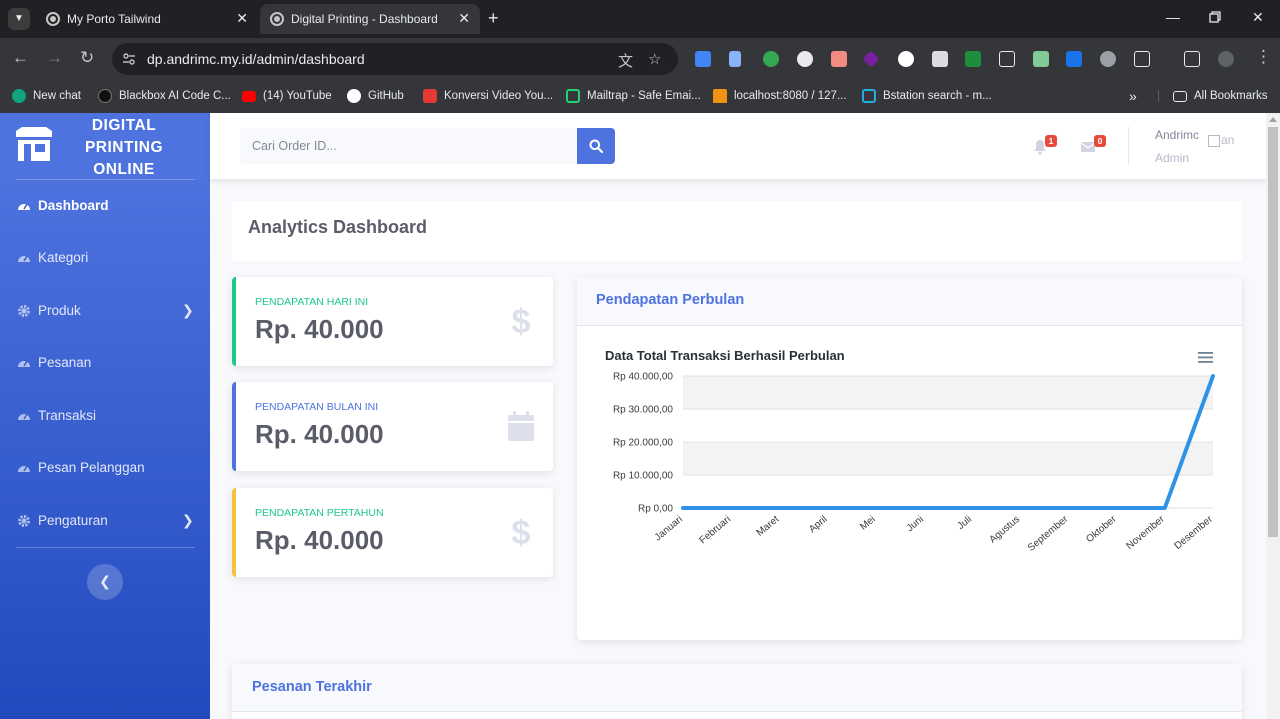 Image resolution: width=1280 pixels, height=719 pixels. What do you see at coordinates (338, 227) in the screenshot?
I see `page-title: Analytics Dashboard` at bounding box center [338, 227].